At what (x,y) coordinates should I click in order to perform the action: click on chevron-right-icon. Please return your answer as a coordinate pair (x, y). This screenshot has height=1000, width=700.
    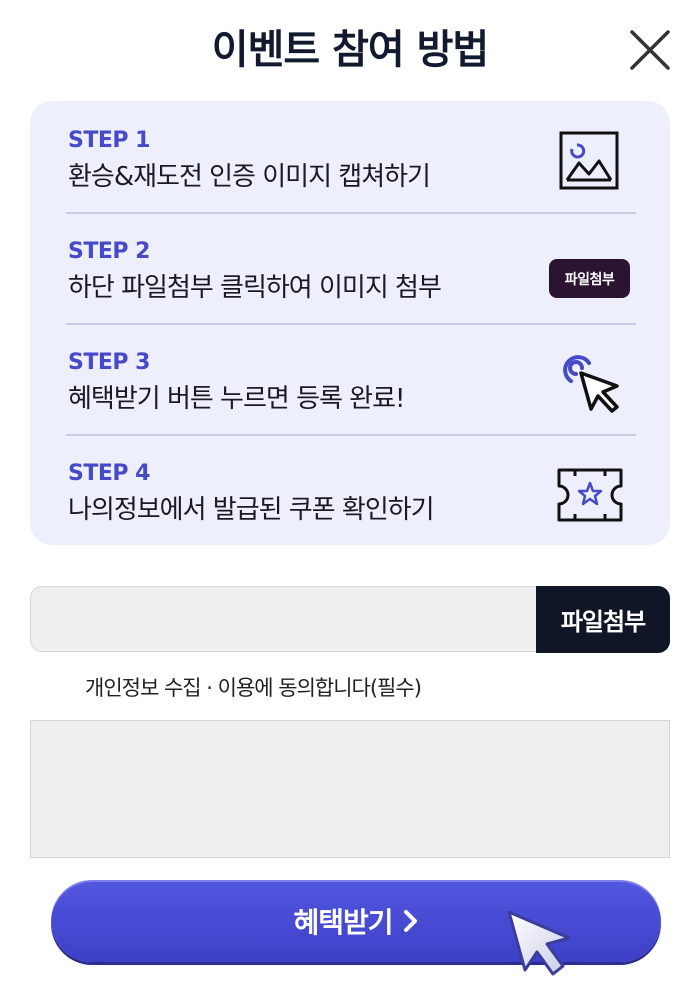
    Looking at the image, I should click on (410, 921).